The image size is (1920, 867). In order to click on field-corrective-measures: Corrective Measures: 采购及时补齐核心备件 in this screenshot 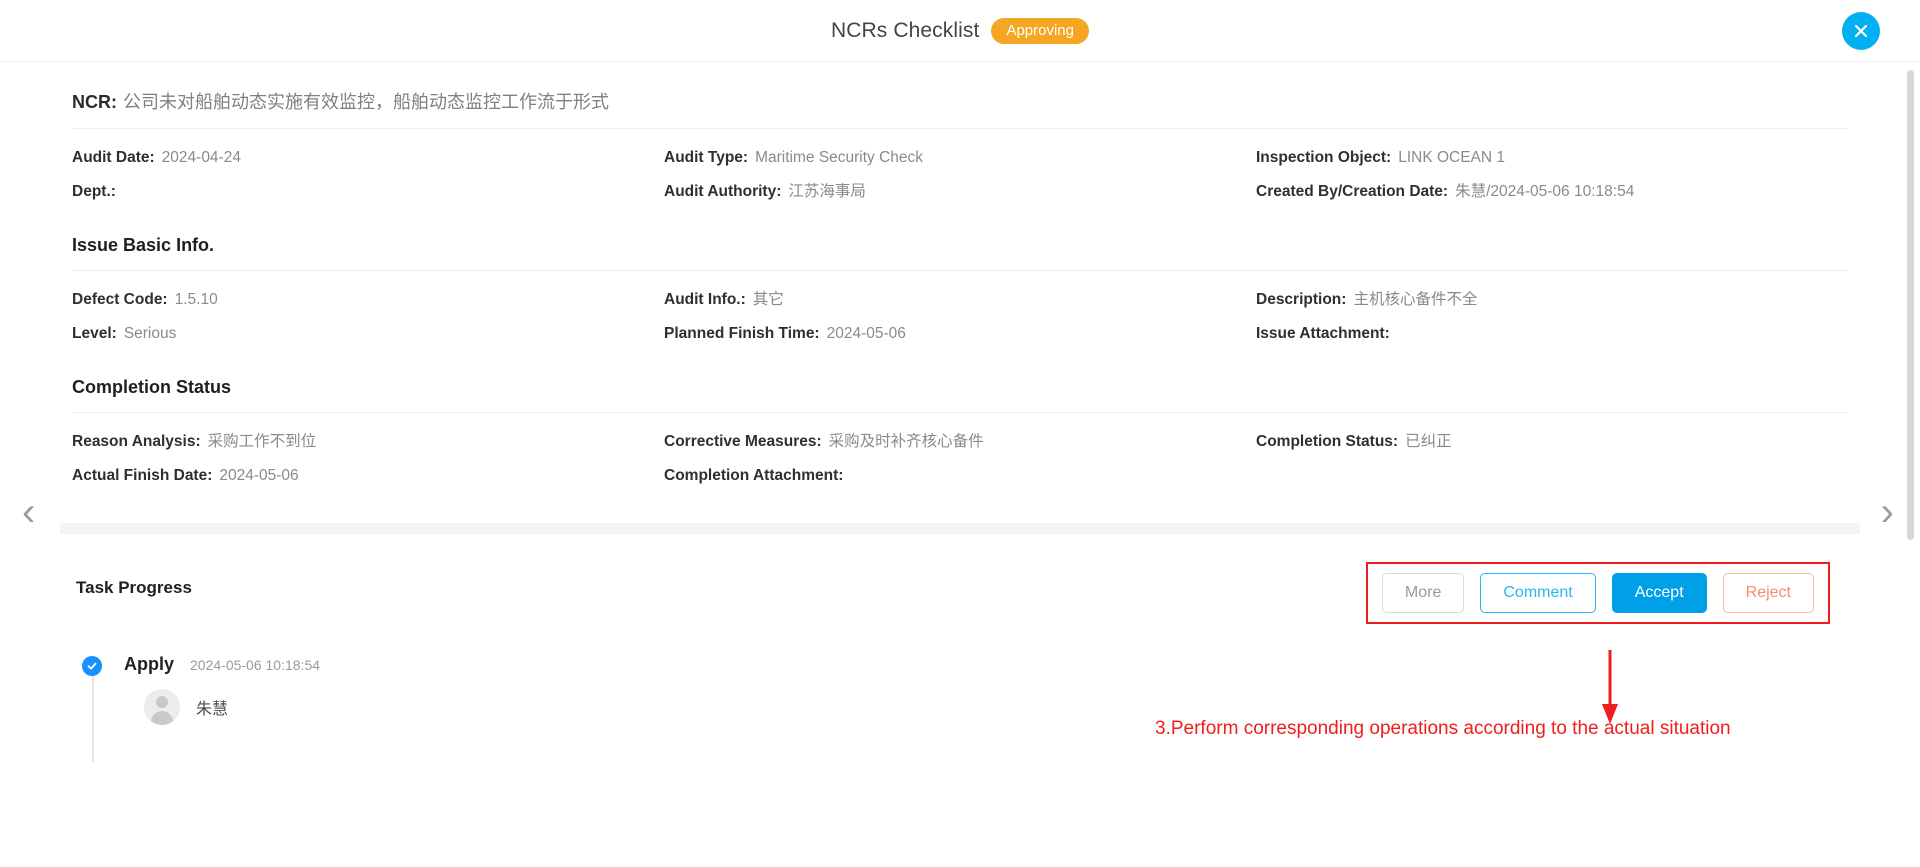, I will do `click(960, 442)`.